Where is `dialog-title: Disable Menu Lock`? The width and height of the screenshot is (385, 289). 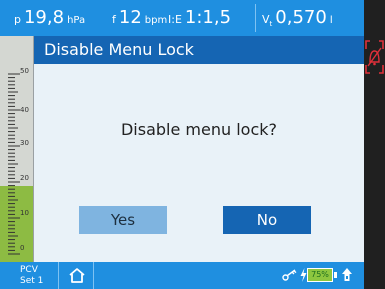 dialog-title: Disable Menu Lock is located at coordinates (199, 50).